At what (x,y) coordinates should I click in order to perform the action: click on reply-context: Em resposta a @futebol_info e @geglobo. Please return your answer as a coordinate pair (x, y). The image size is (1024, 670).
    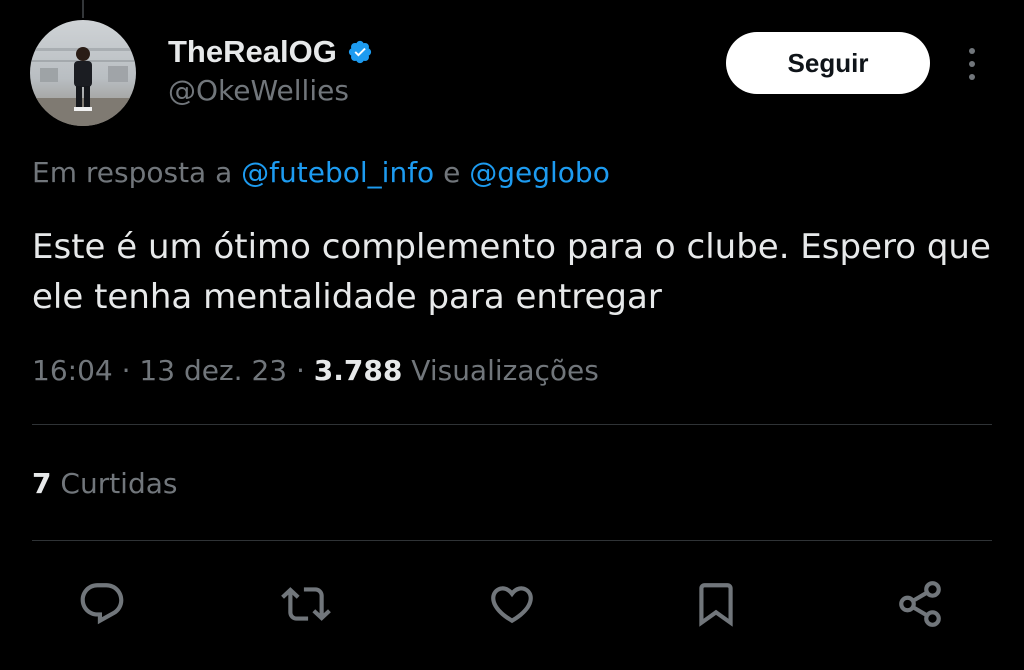
    Looking at the image, I should click on (321, 173).